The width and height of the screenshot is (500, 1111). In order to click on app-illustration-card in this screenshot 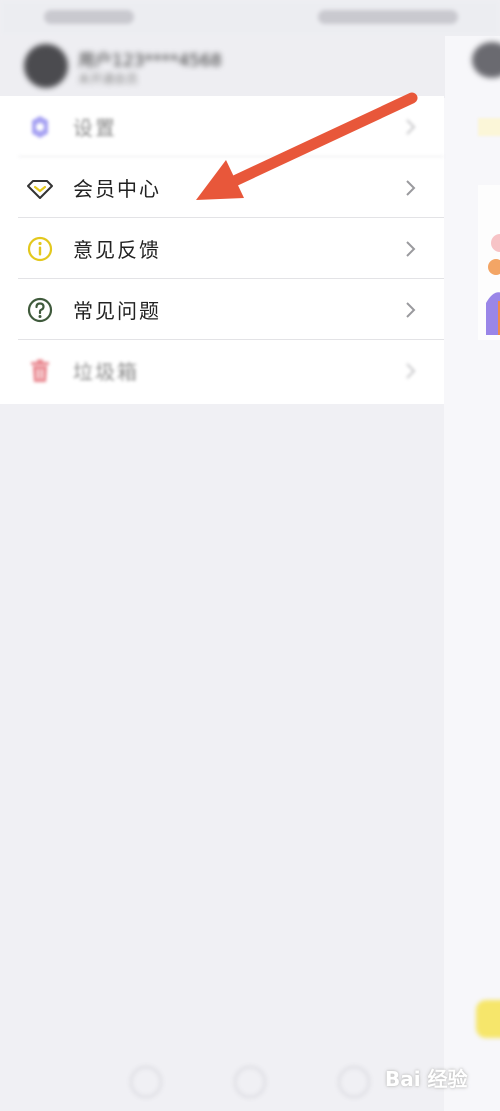, I will do `click(489, 262)`.